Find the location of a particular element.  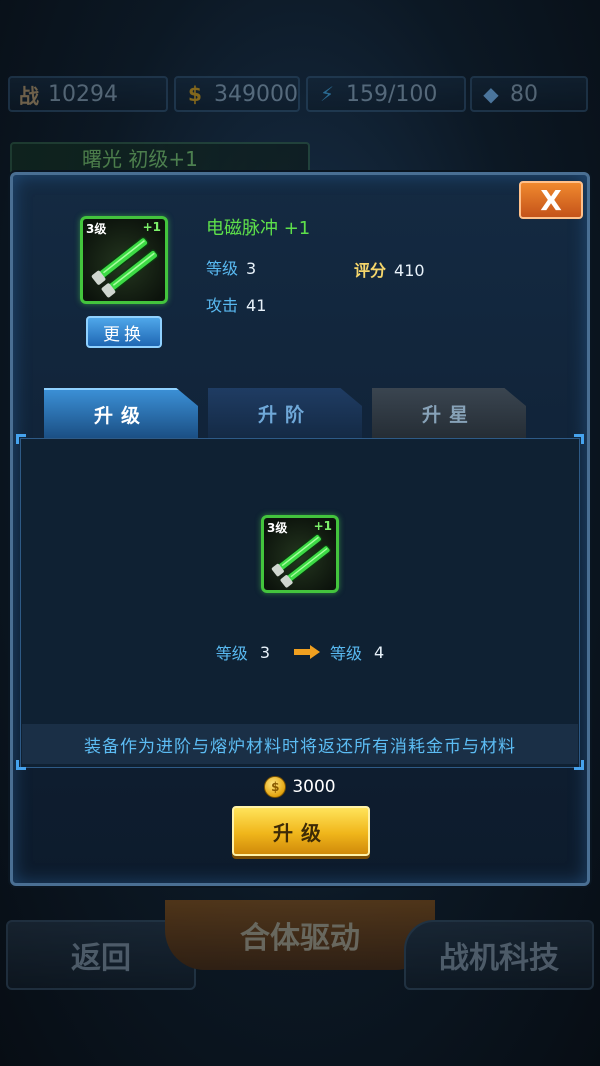

level-change-row: 等级 3 等级 4 is located at coordinates (300, 652).